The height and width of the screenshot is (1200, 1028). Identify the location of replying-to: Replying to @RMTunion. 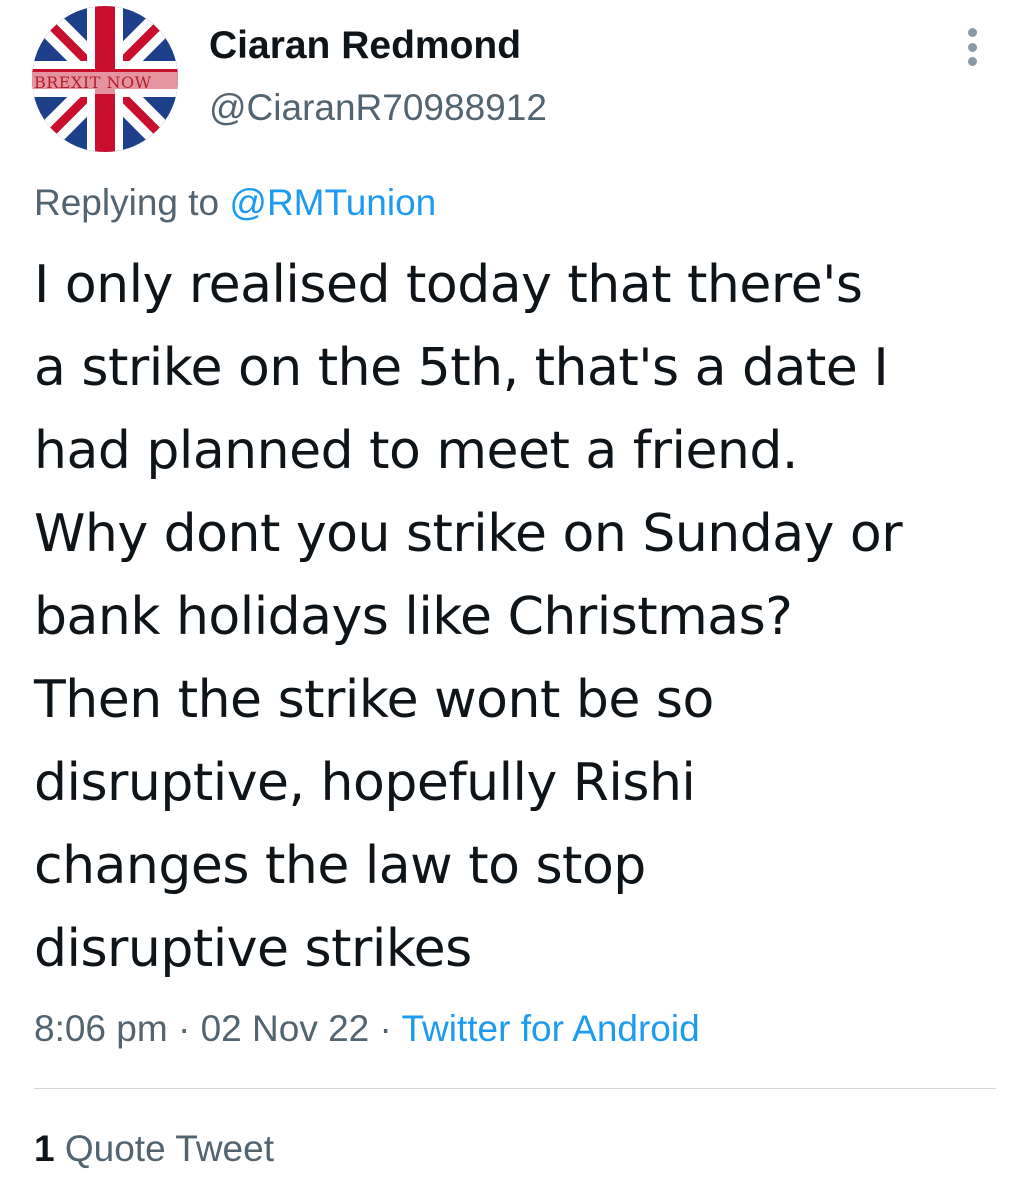
(235, 203).